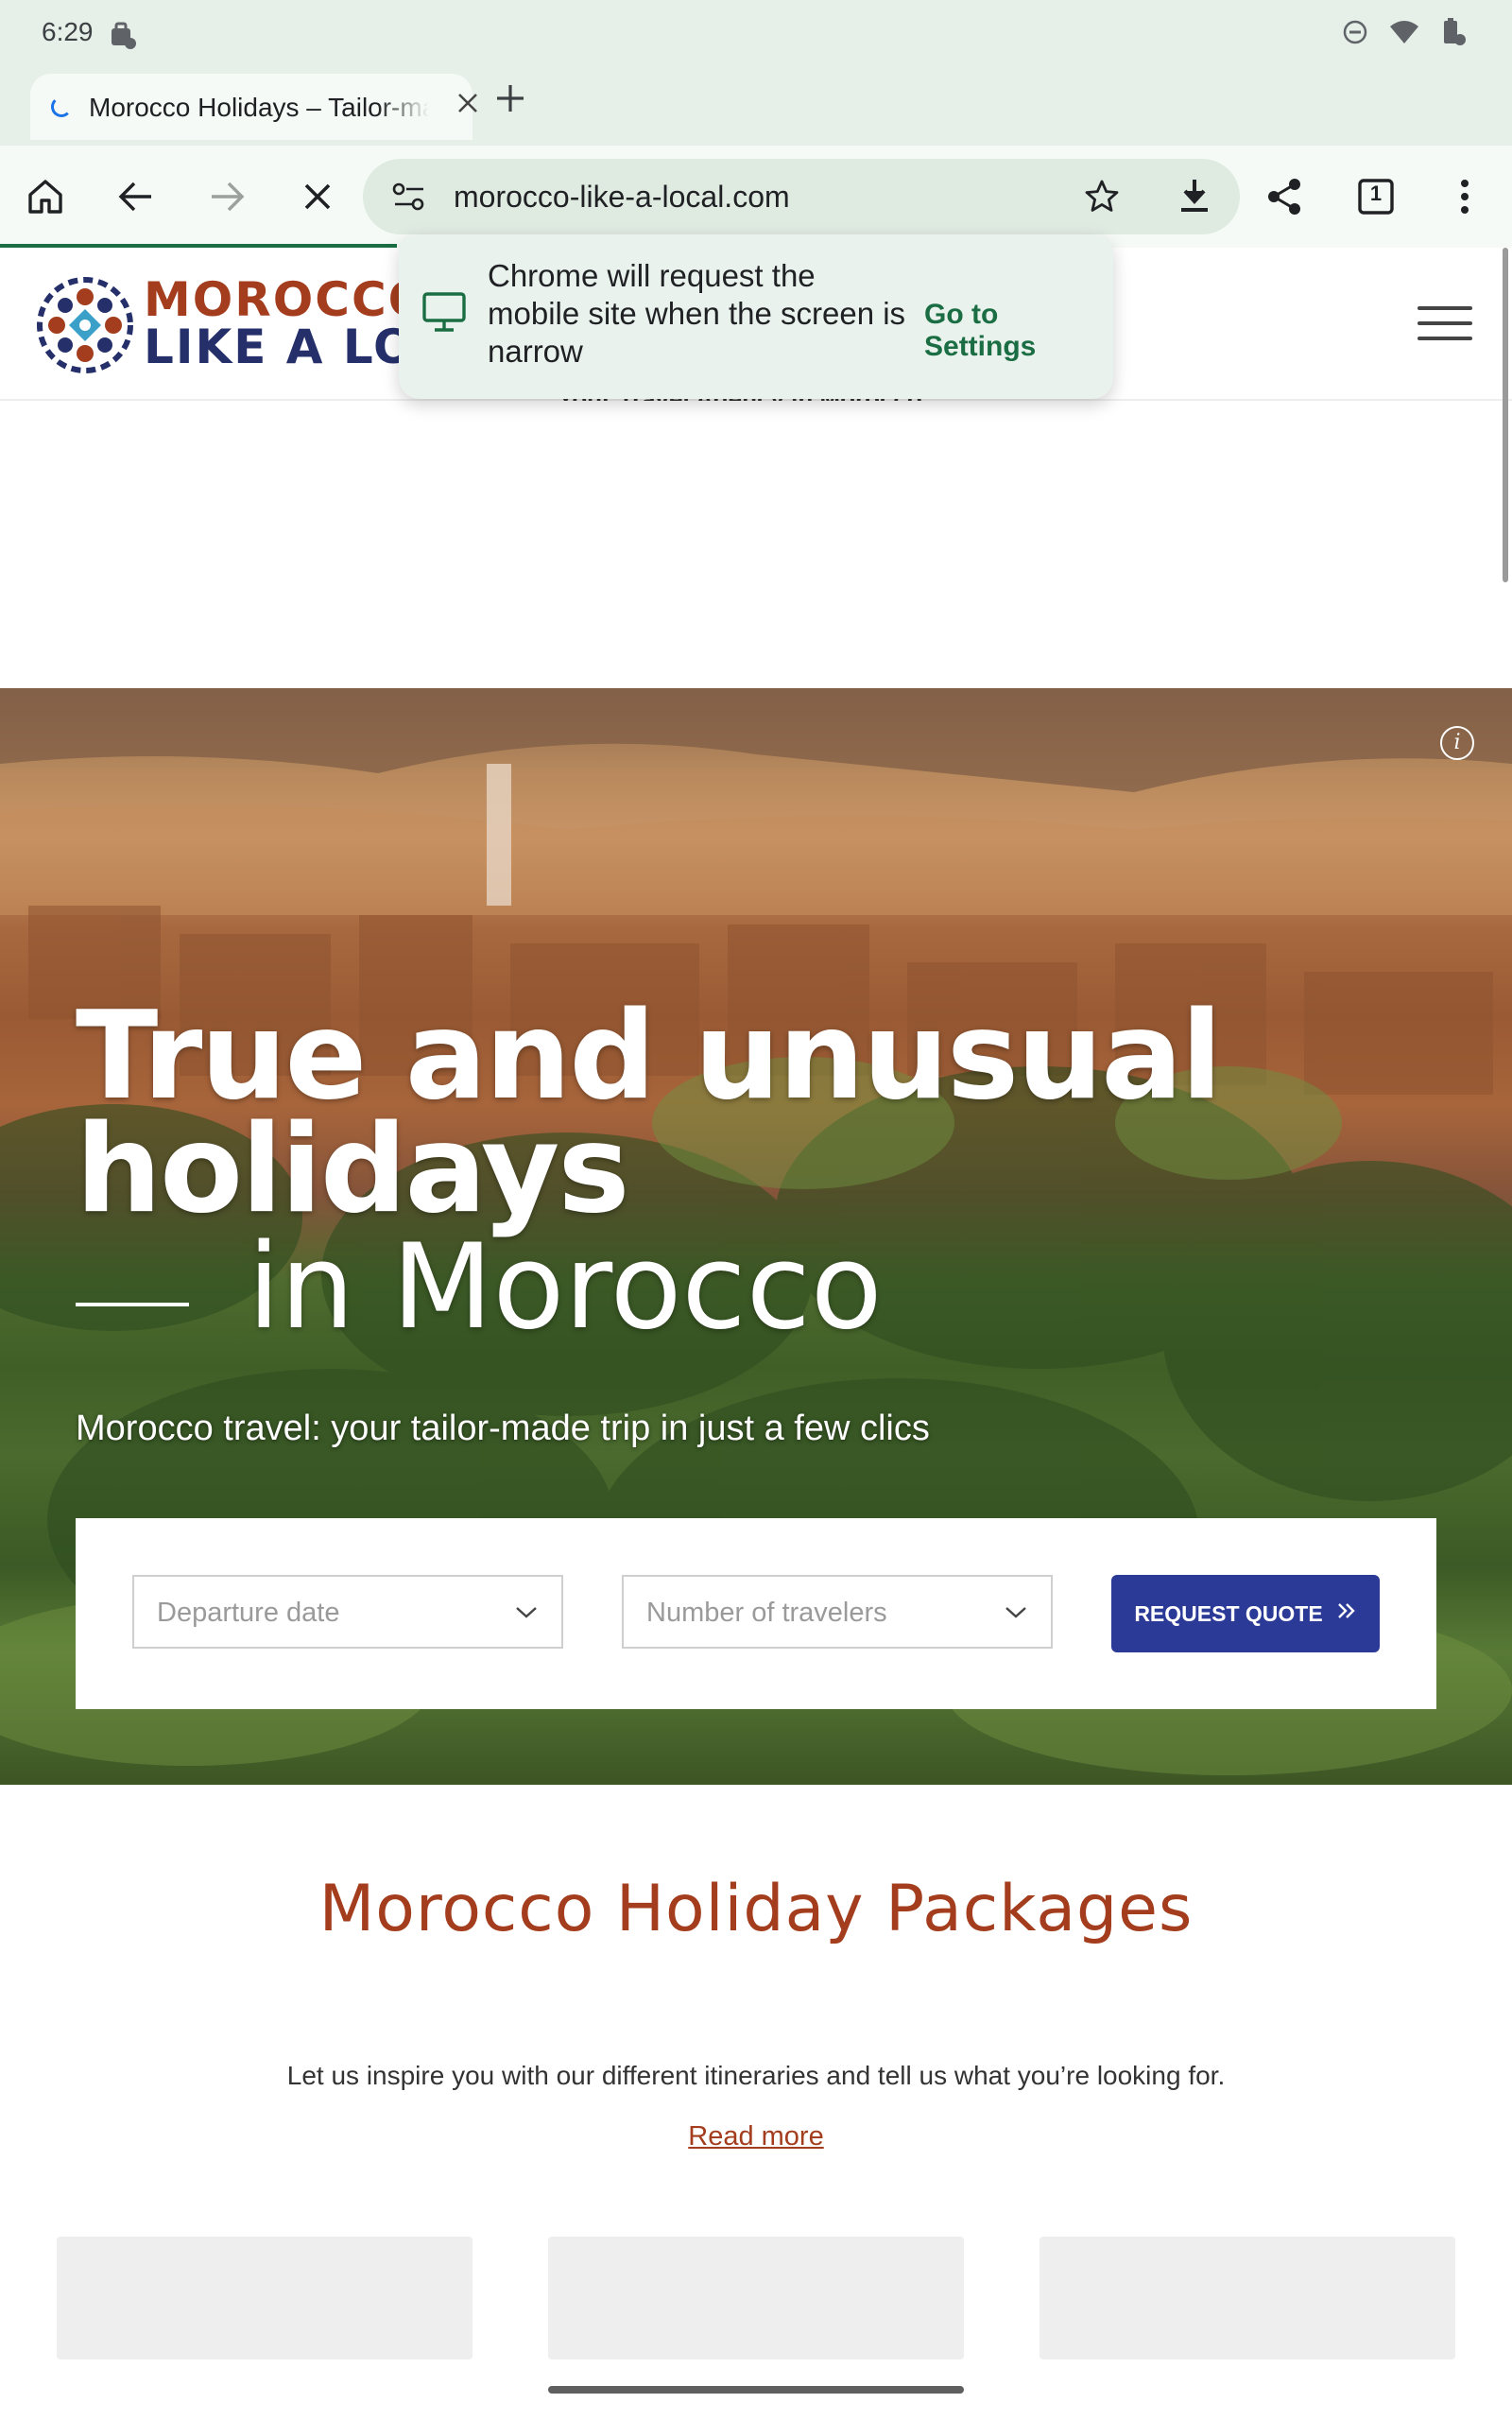  What do you see at coordinates (444, 314) in the screenshot?
I see `desktop-icon` at bounding box center [444, 314].